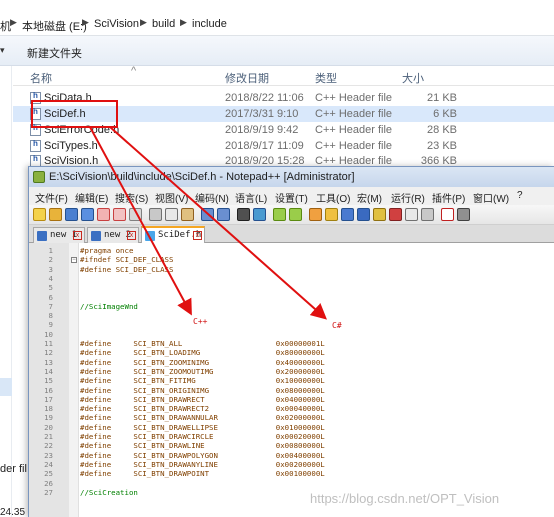 The height and width of the screenshot is (517, 554). Describe the element at coordinates (173, 234) in the screenshot. I see `tab-scidef: SciDef.h x` at that location.